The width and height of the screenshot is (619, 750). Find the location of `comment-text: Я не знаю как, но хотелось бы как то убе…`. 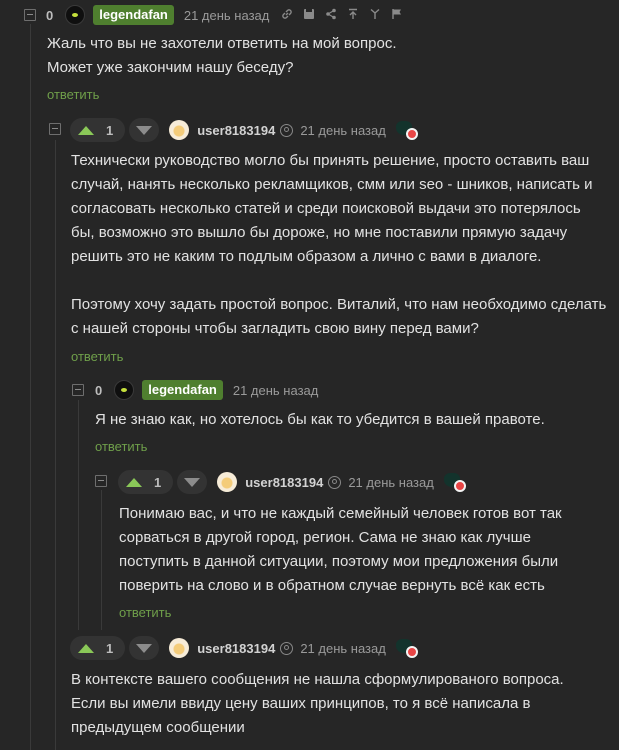

comment-text: Я не знаю как, но хотелось бы как то убе… is located at coordinates (320, 419).